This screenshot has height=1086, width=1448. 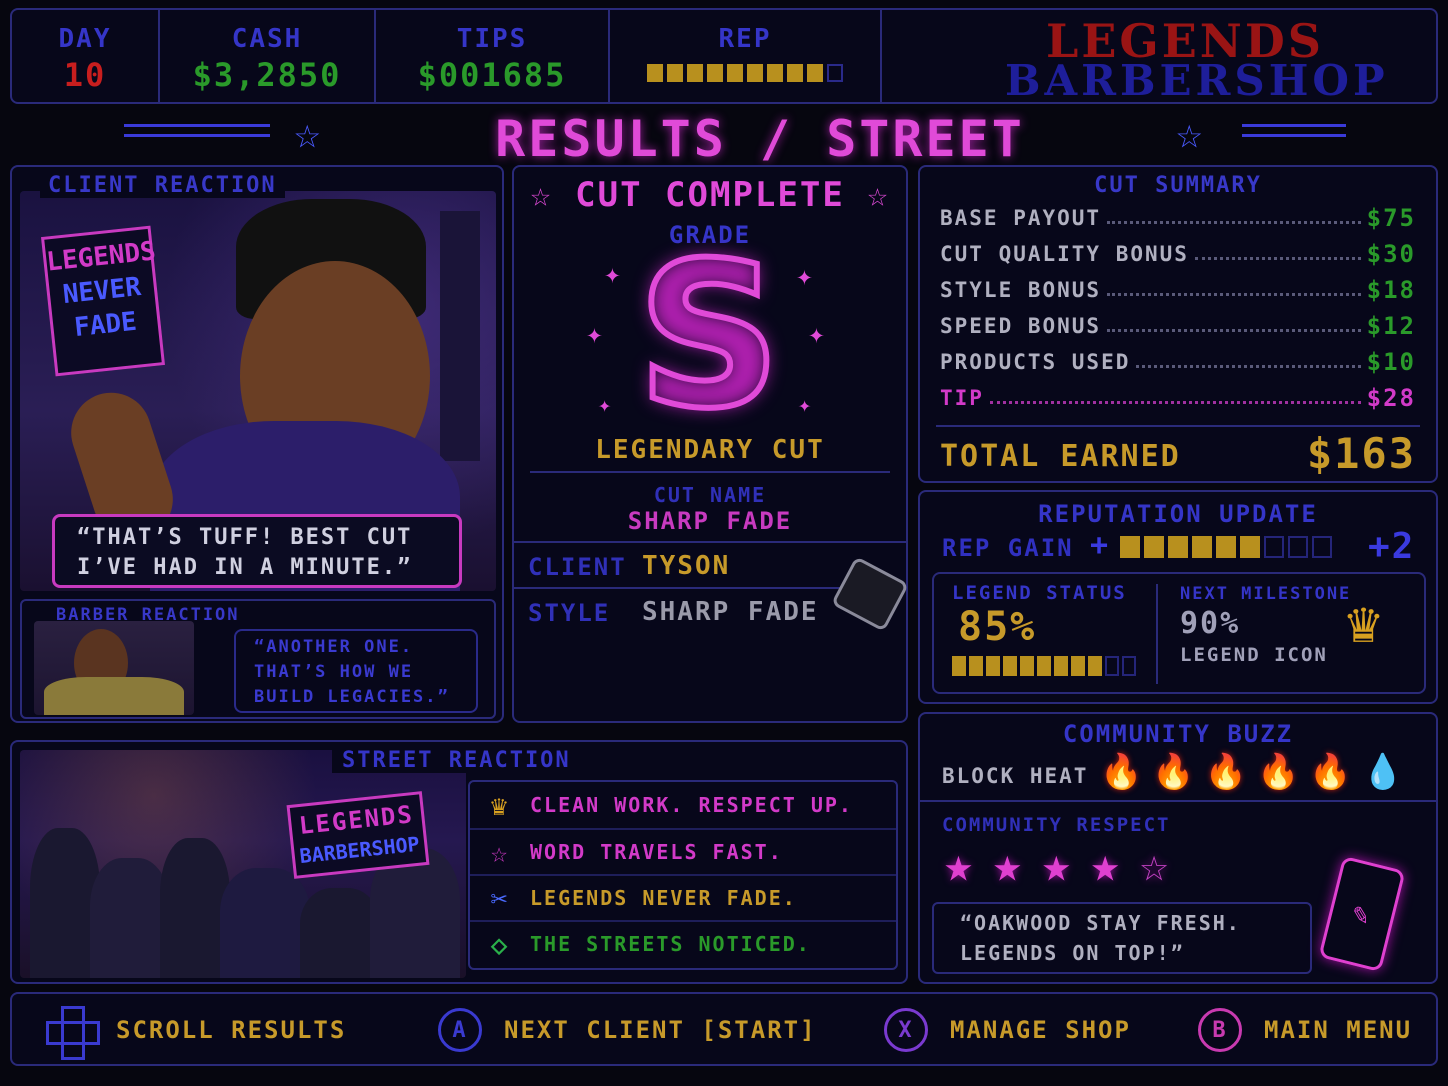 I want to click on next-client-button: A NEXT CLIENT [START], so click(x=627, y=1030).